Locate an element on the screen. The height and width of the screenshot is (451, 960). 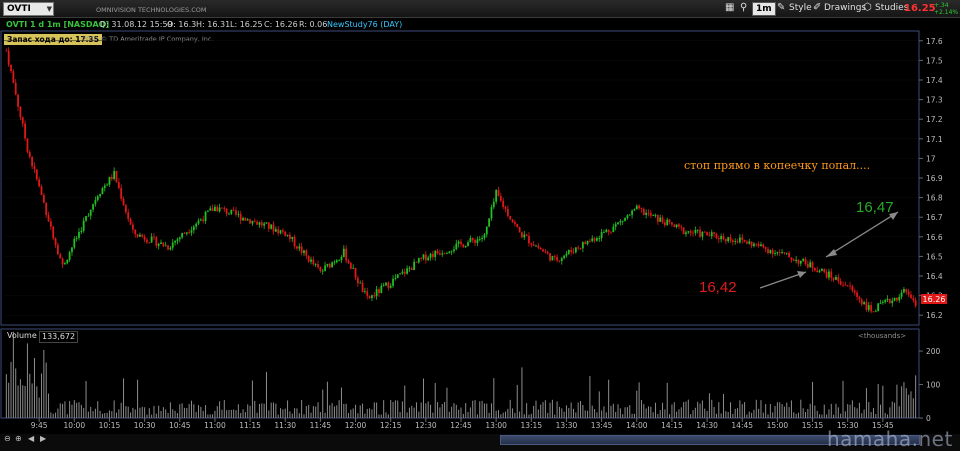
time-tick-label: 12:00 is located at coordinates (356, 425).